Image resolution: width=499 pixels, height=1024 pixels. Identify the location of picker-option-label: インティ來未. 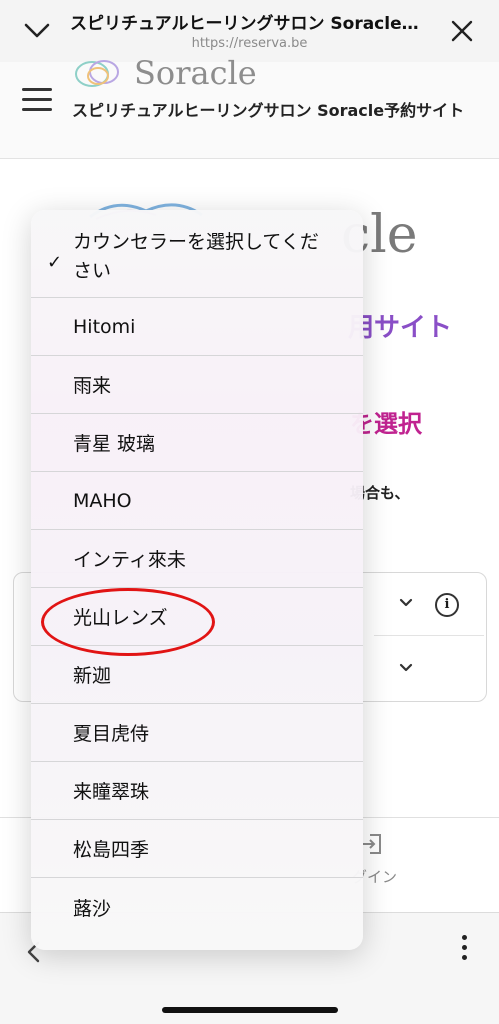
(129, 560).